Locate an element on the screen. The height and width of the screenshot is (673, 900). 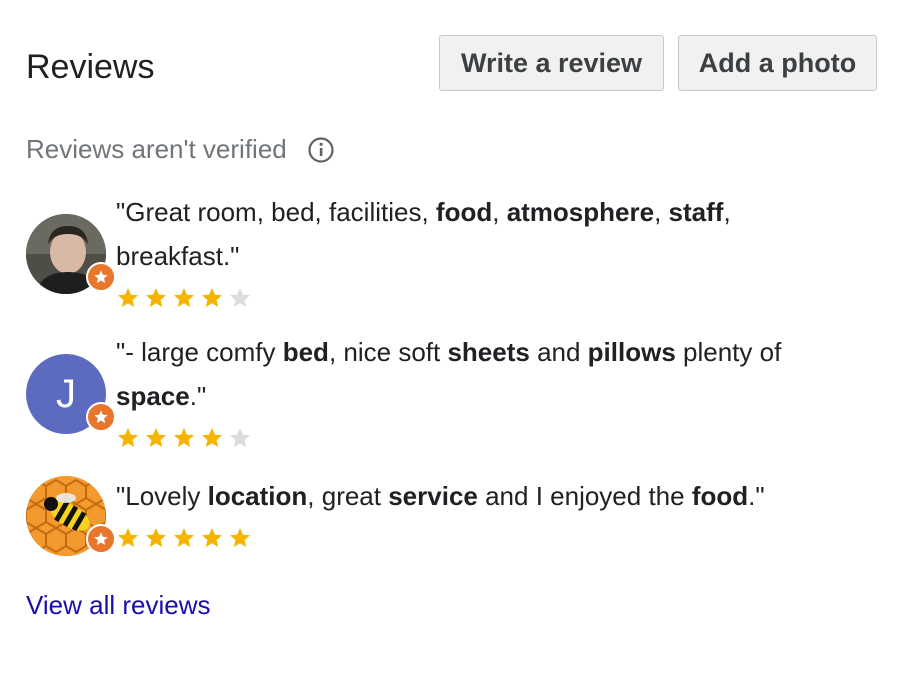
verification-notice: Reviews aren't verified is located at coordinates (180, 149).